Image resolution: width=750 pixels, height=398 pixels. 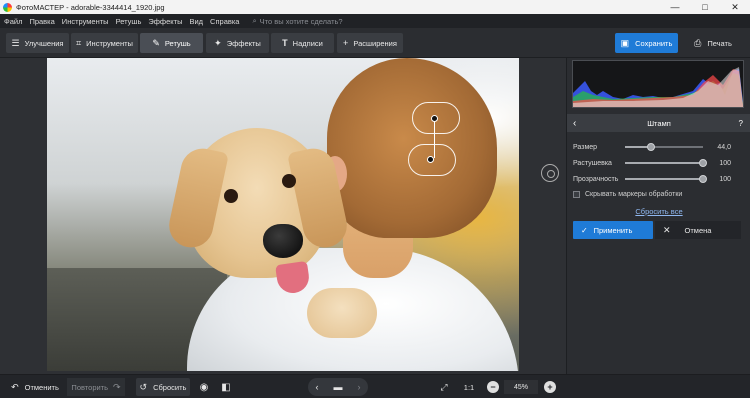 I want to click on compare-icon: ◧, so click(x=226, y=387).